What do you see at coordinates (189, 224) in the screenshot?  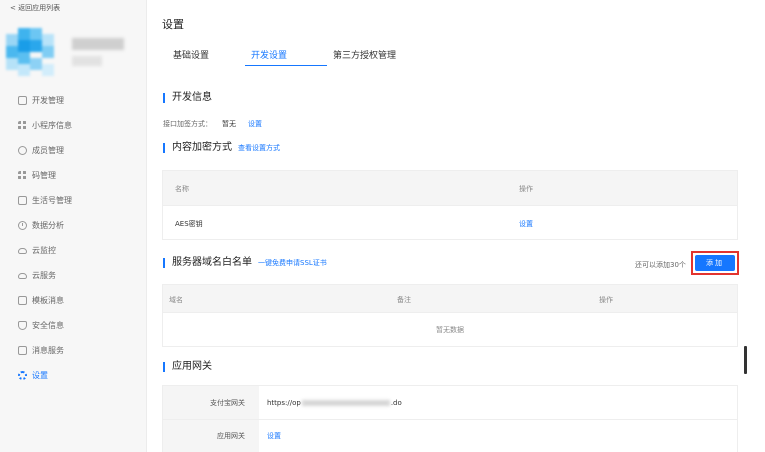 I see `aes-key-label: AES密钥` at bounding box center [189, 224].